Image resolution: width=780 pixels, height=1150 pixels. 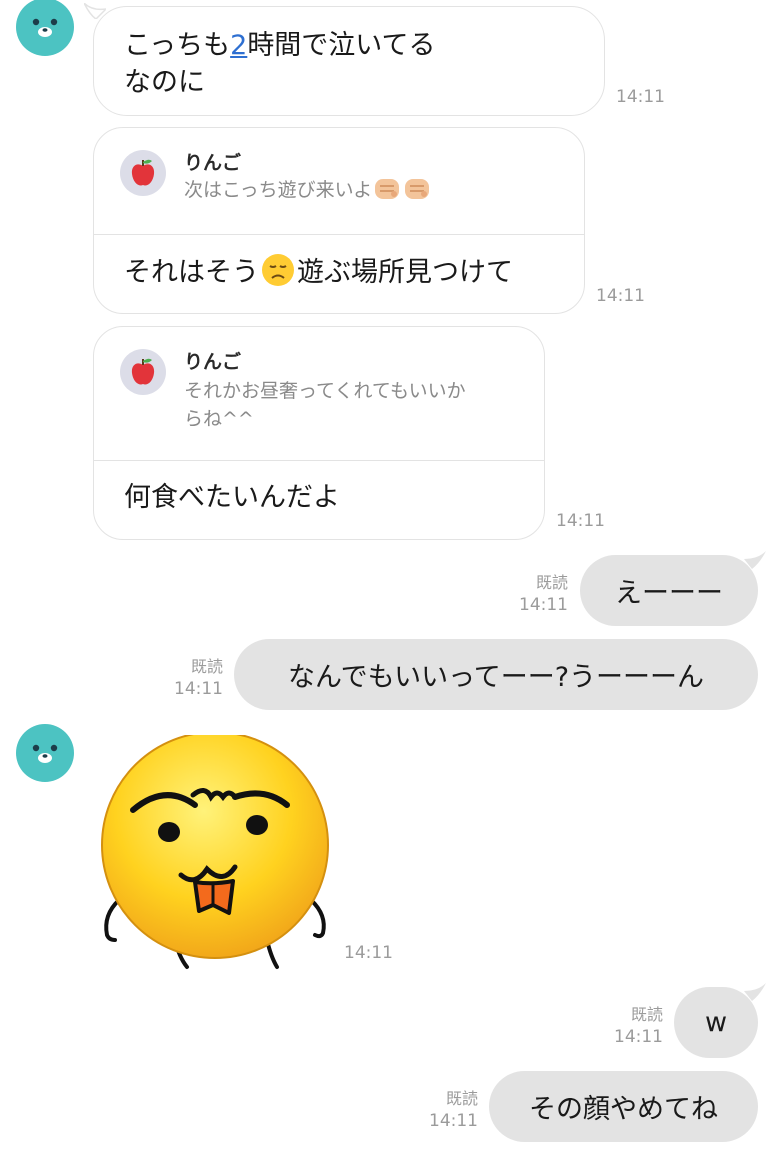 I want to click on message-text: それはそう 遊ぶ場所見つけて, so click(x=318, y=275).